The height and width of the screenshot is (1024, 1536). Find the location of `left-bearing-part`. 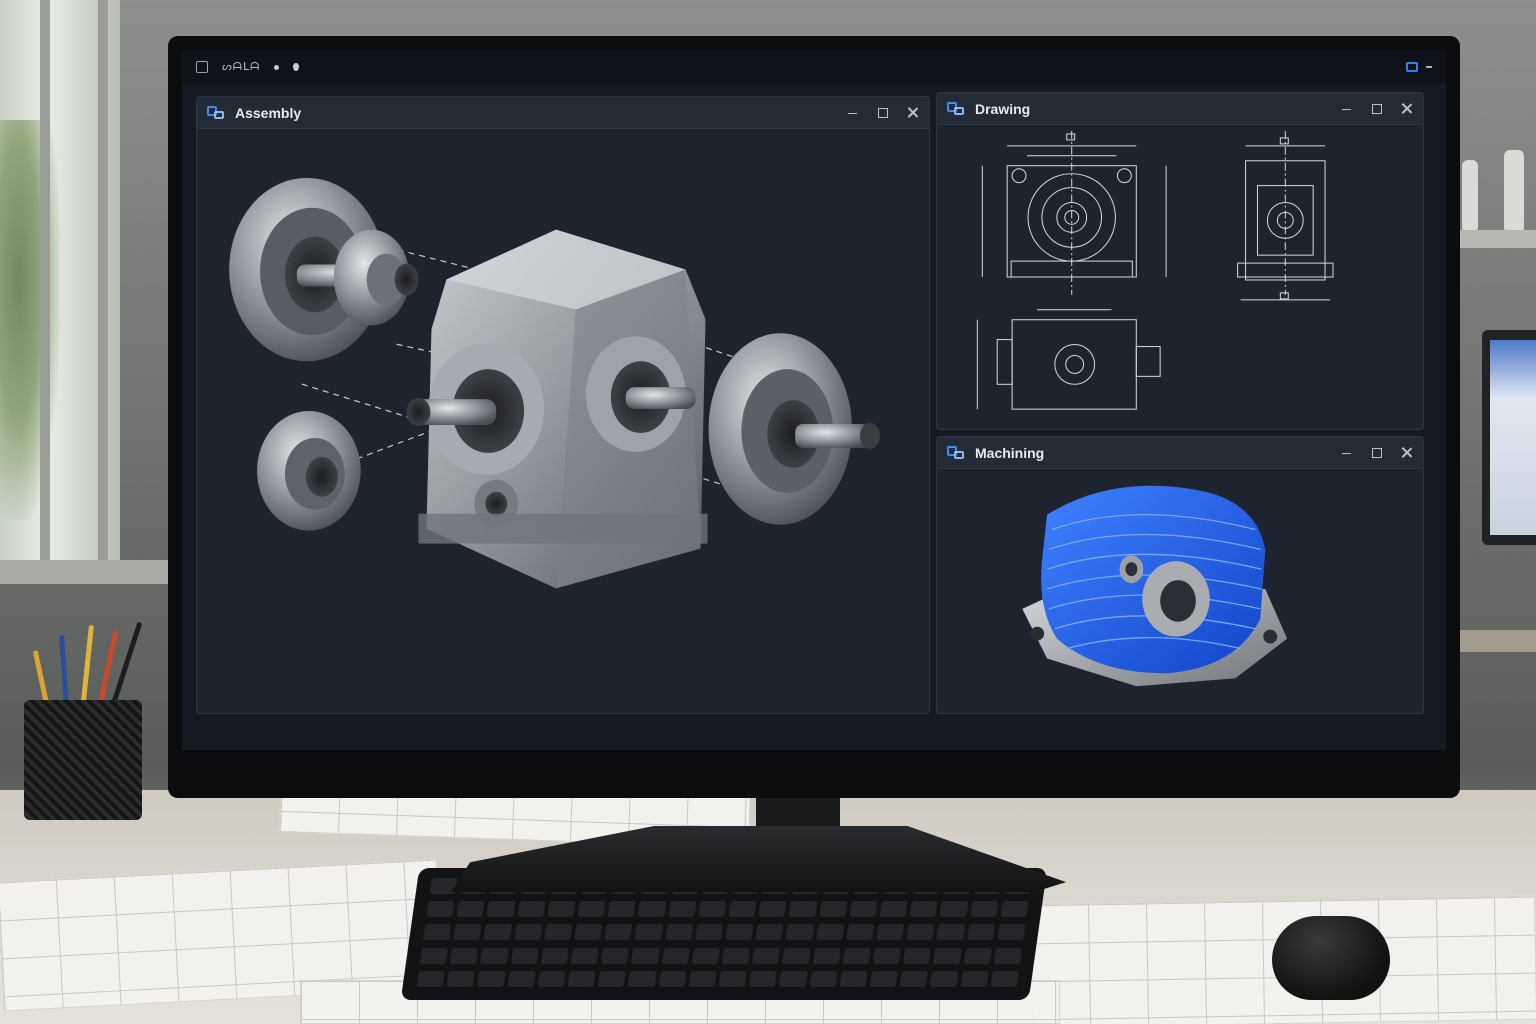

left-bearing-part is located at coordinates (309, 471).